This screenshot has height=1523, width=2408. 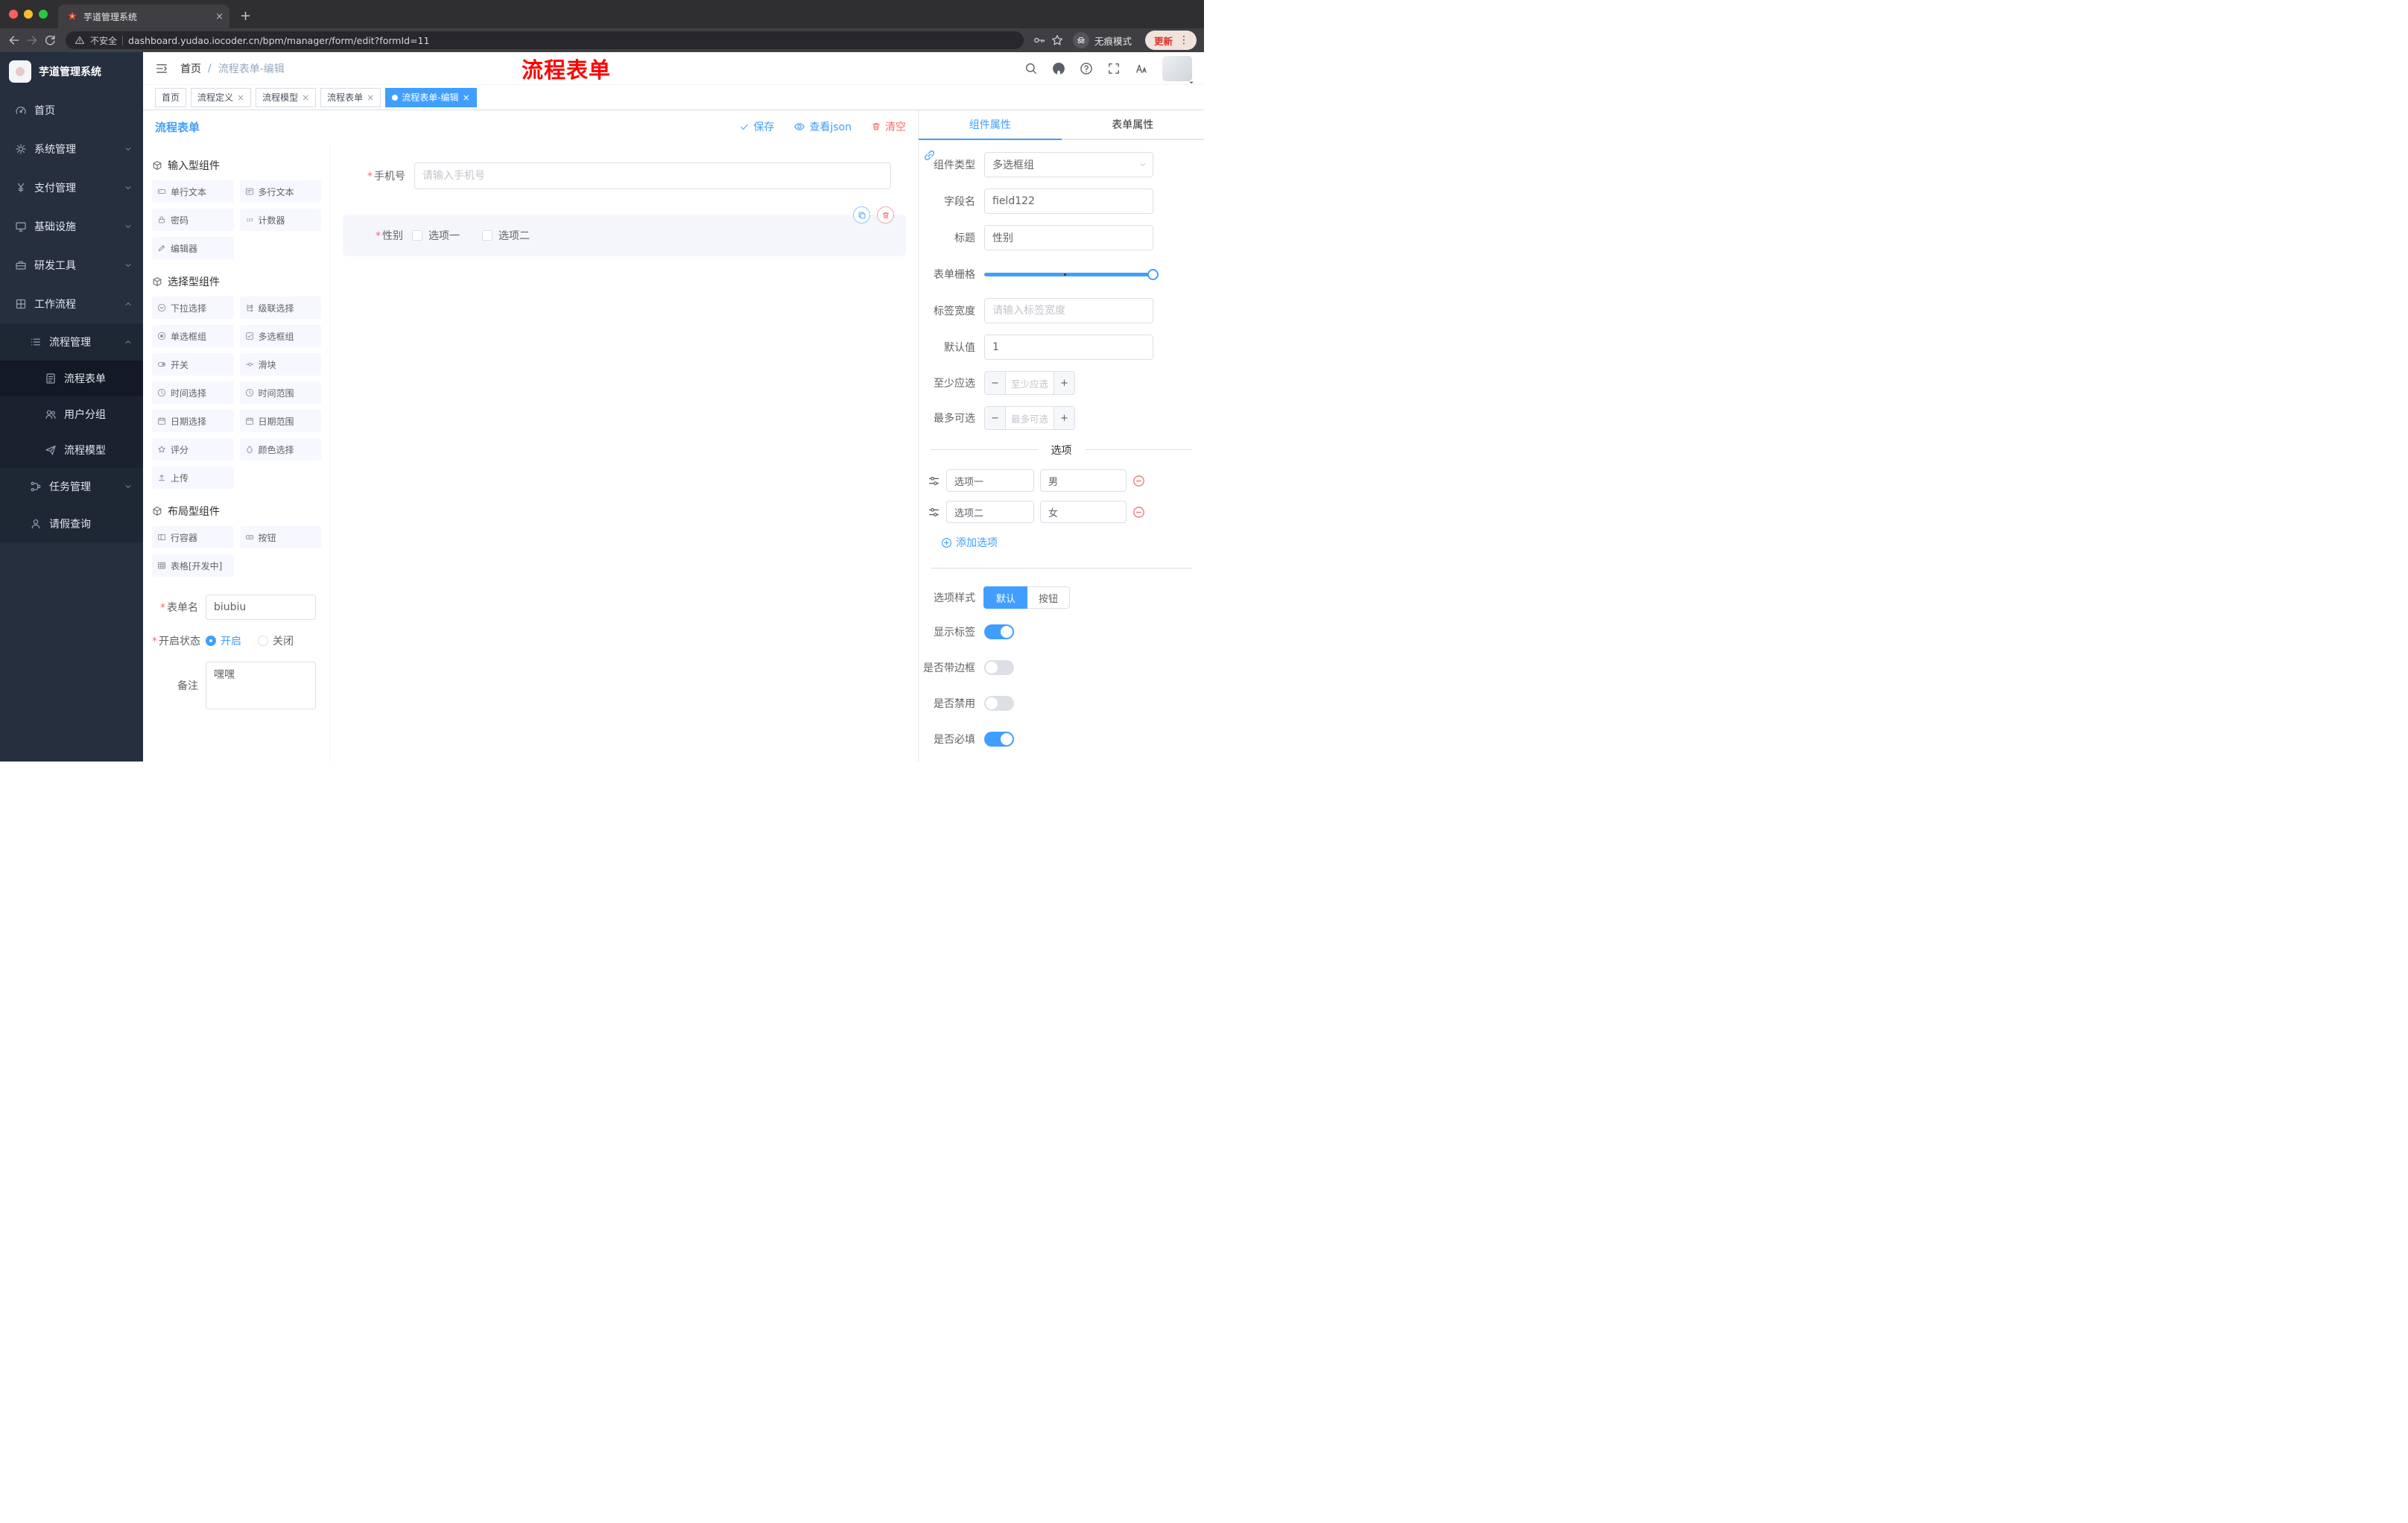 I want to click on hamburger-icon, so click(x=161, y=69).